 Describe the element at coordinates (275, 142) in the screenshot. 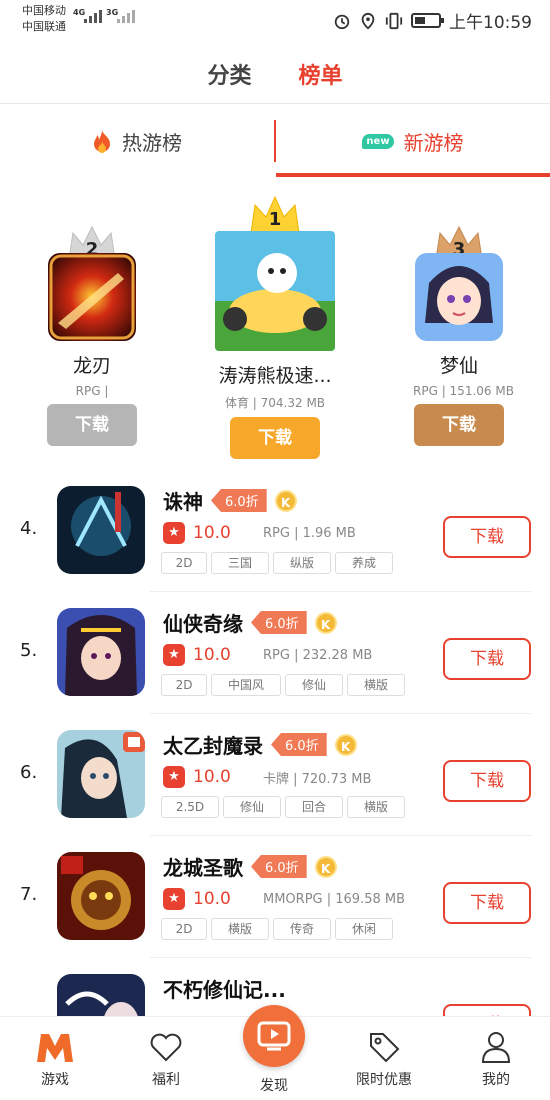

I see `ranking-subtabs: 热游榜 new 新游榜` at that location.